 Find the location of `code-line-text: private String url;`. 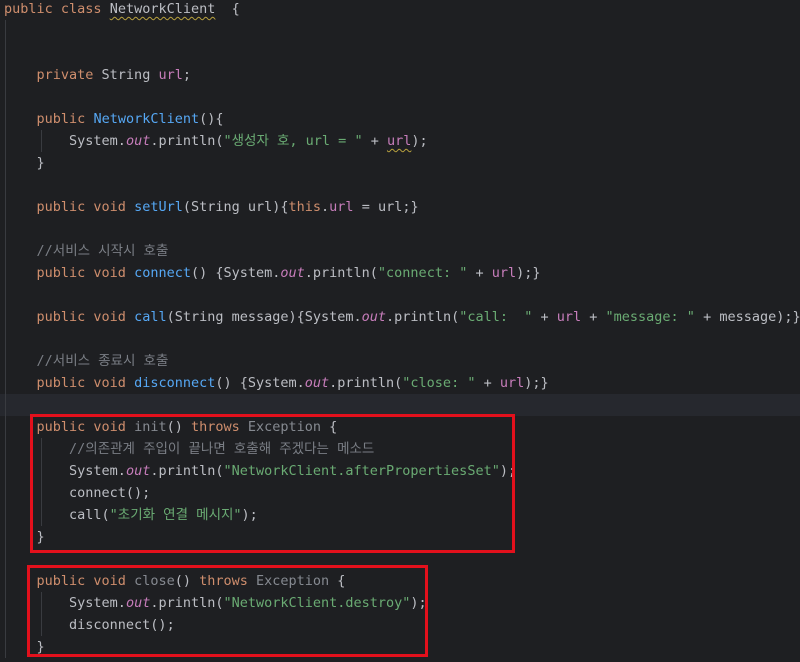

code-line-text: private String url; is located at coordinates (97, 75).